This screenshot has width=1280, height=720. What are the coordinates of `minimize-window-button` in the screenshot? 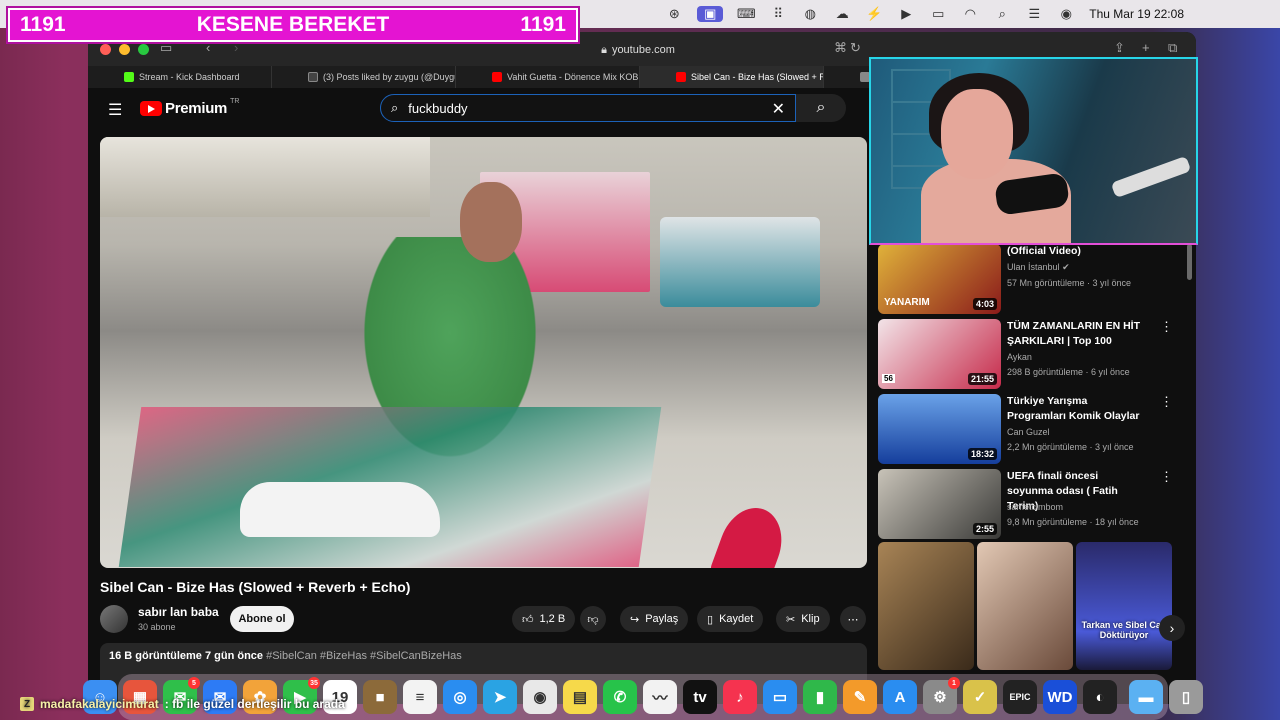 It's located at (124, 49).